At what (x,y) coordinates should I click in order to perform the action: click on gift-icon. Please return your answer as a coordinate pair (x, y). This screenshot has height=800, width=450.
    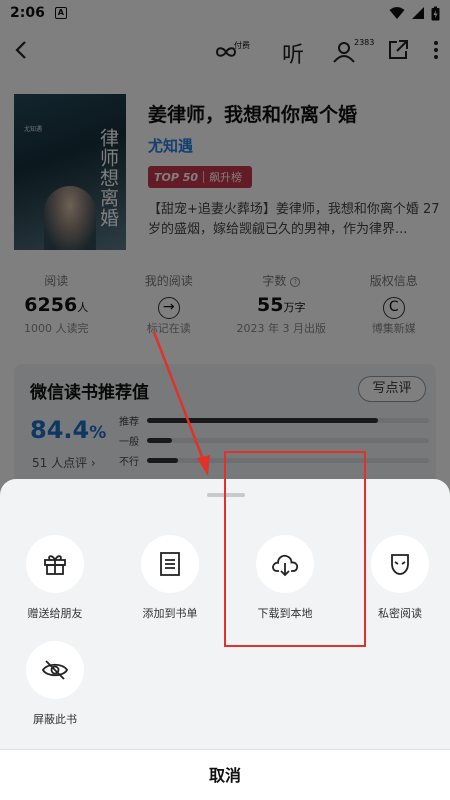
    Looking at the image, I should click on (55, 565).